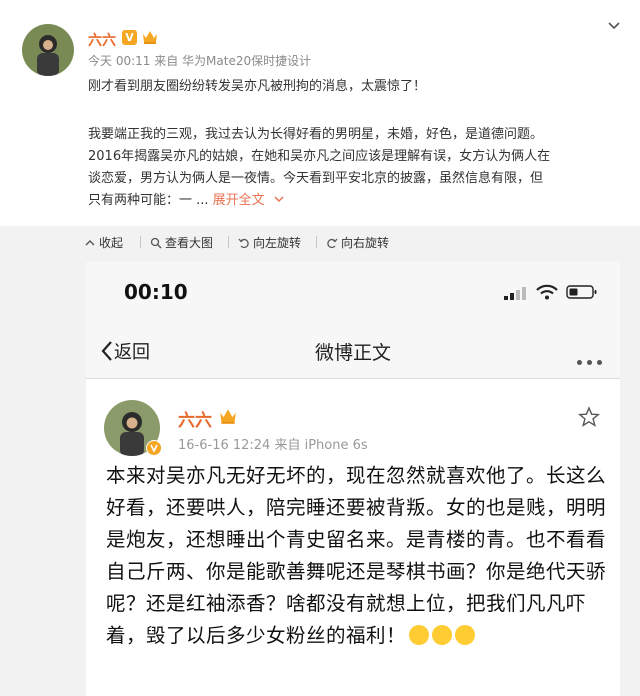 This screenshot has width=640, height=696. I want to click on view-large-button: 查看大图, so click(181, 242).